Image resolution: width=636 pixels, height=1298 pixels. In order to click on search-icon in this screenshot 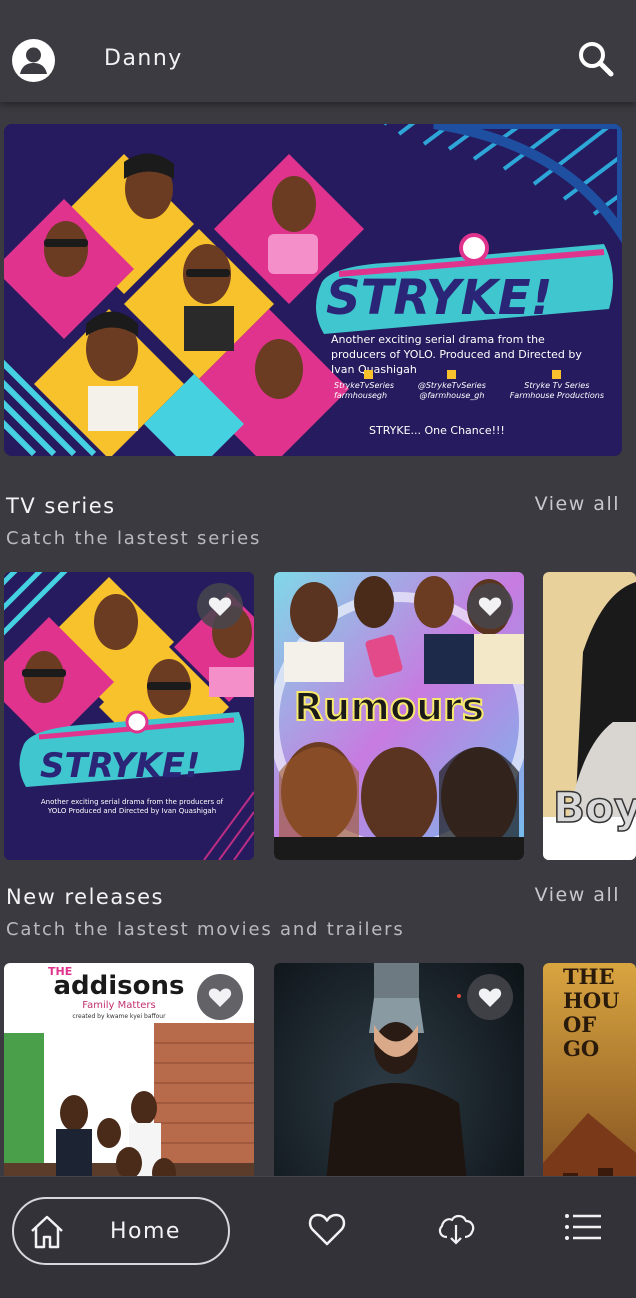, I will do `click(596, 59)`.